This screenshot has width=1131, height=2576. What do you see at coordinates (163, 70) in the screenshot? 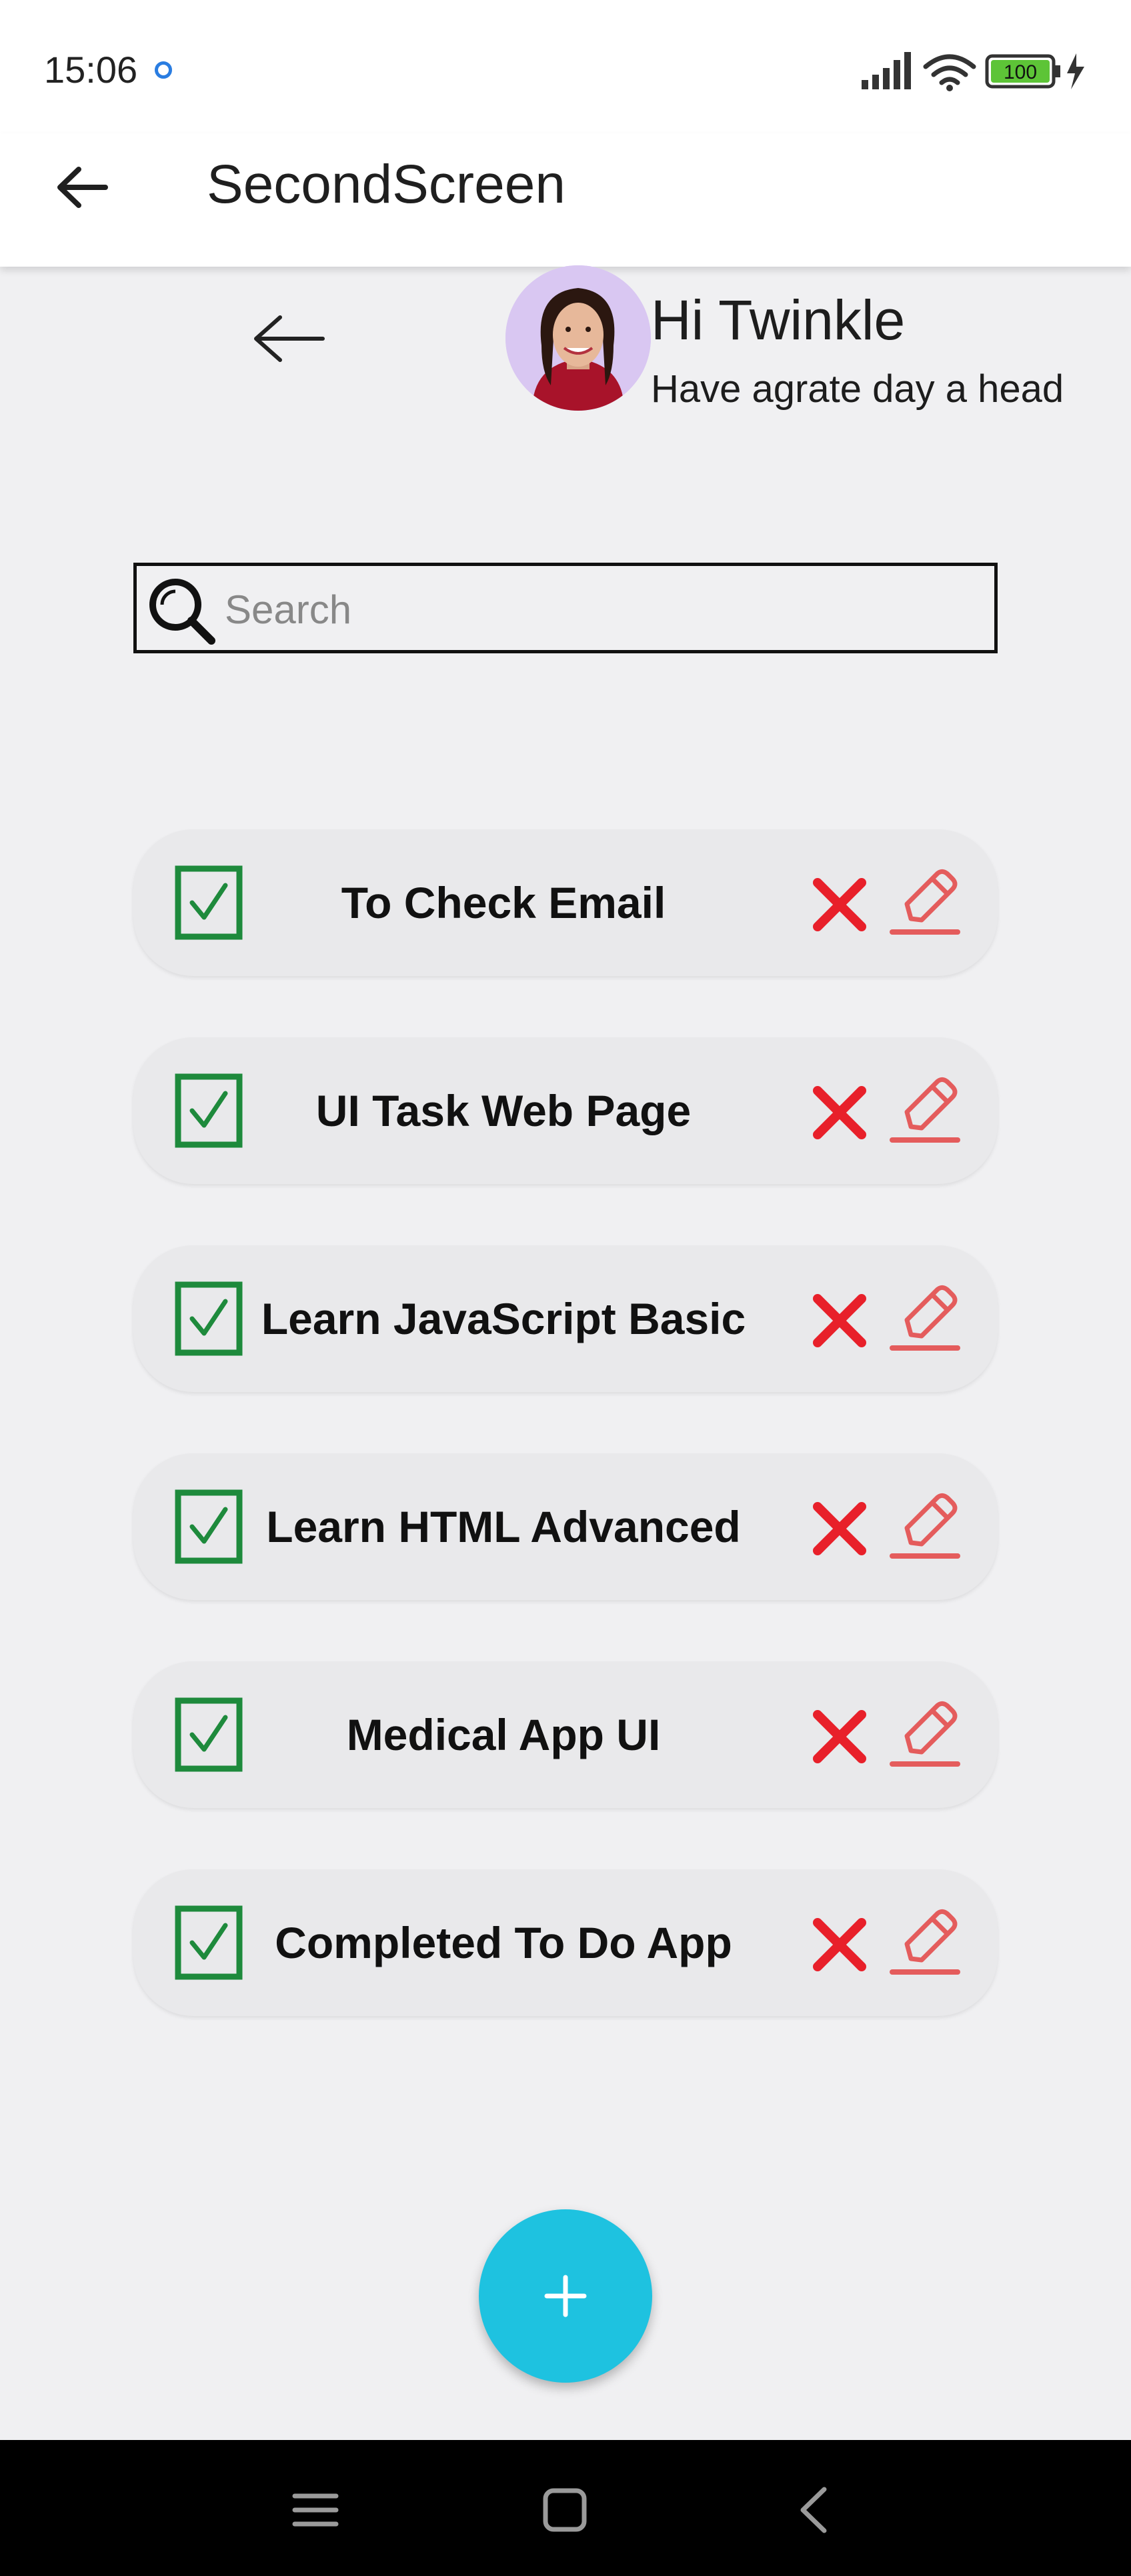
I see `location-indicator-icon` at bounding box center [163, 70].